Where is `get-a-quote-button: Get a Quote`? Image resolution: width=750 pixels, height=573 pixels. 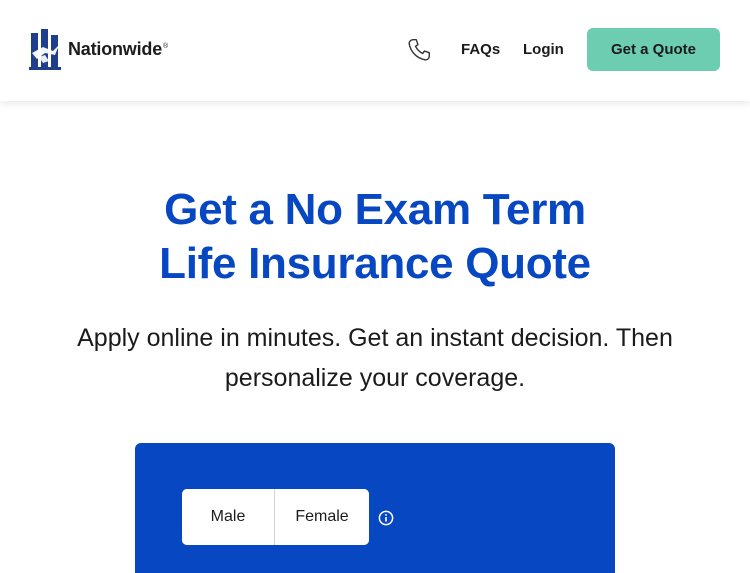 get-a-quote-button: Get a Quote is located at coordinates (653, 49).